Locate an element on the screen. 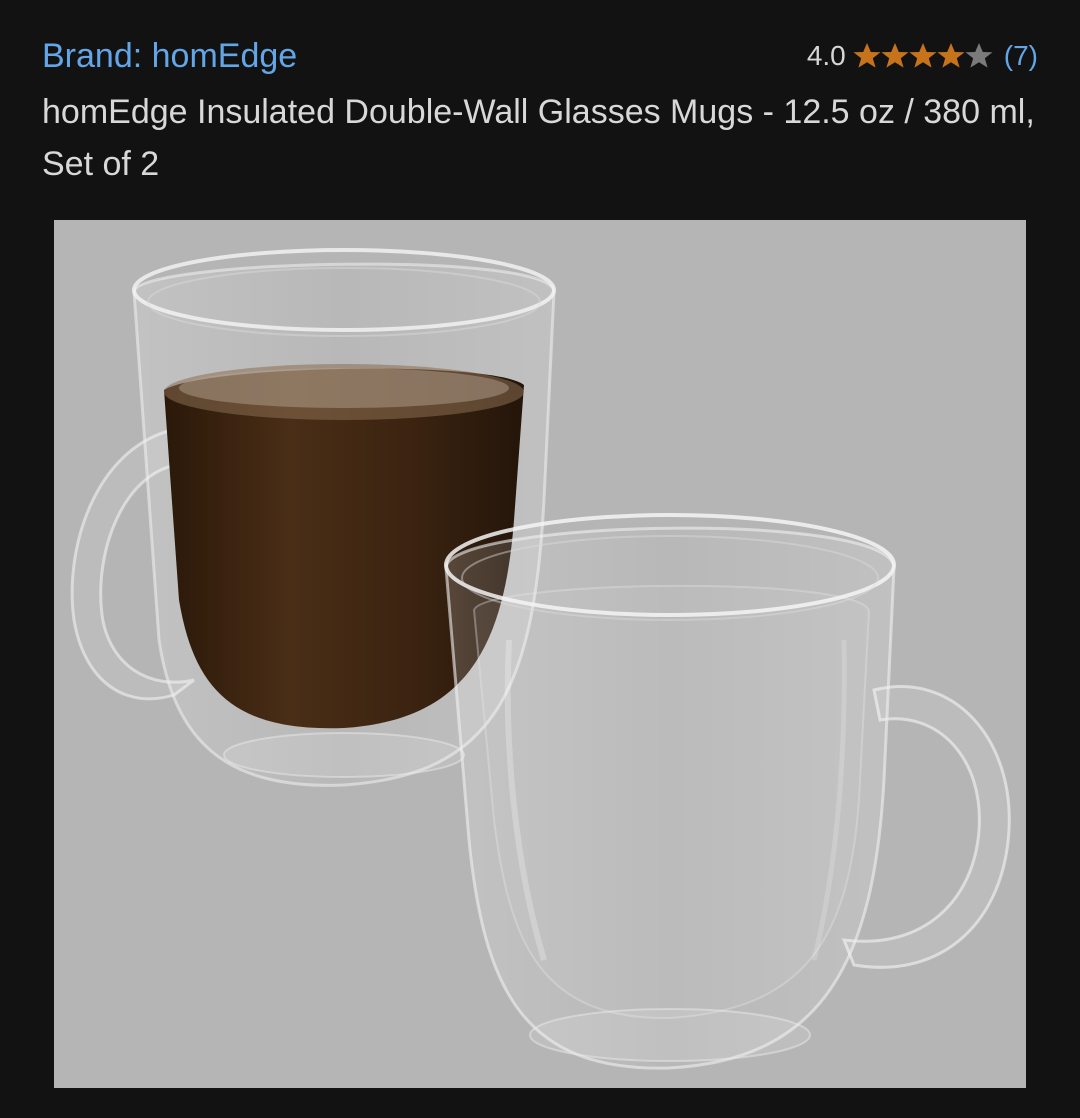 The image size is (1080, 1118). rating-summary: 4.0 (7) is located at coordinates (922, 56).